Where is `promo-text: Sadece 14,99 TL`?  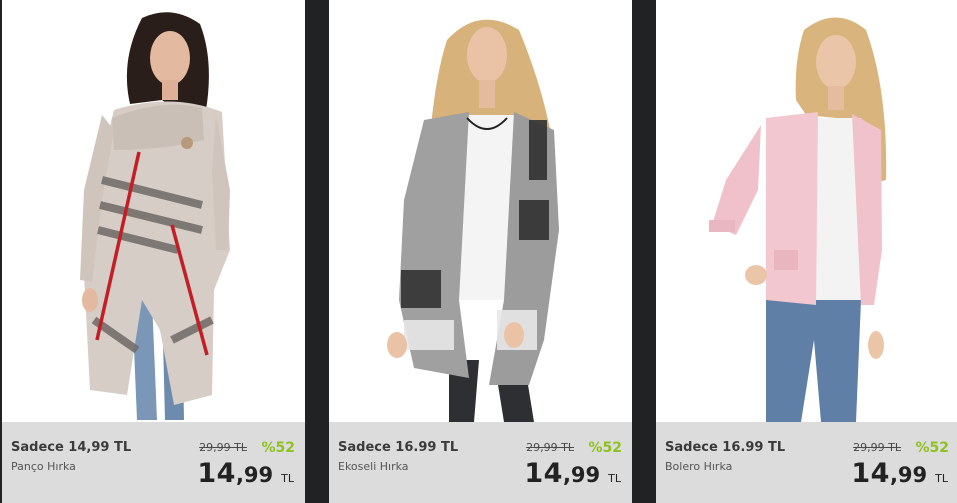
promo-text: Sadece 14,99 TL is located at coordinates (71, 447).